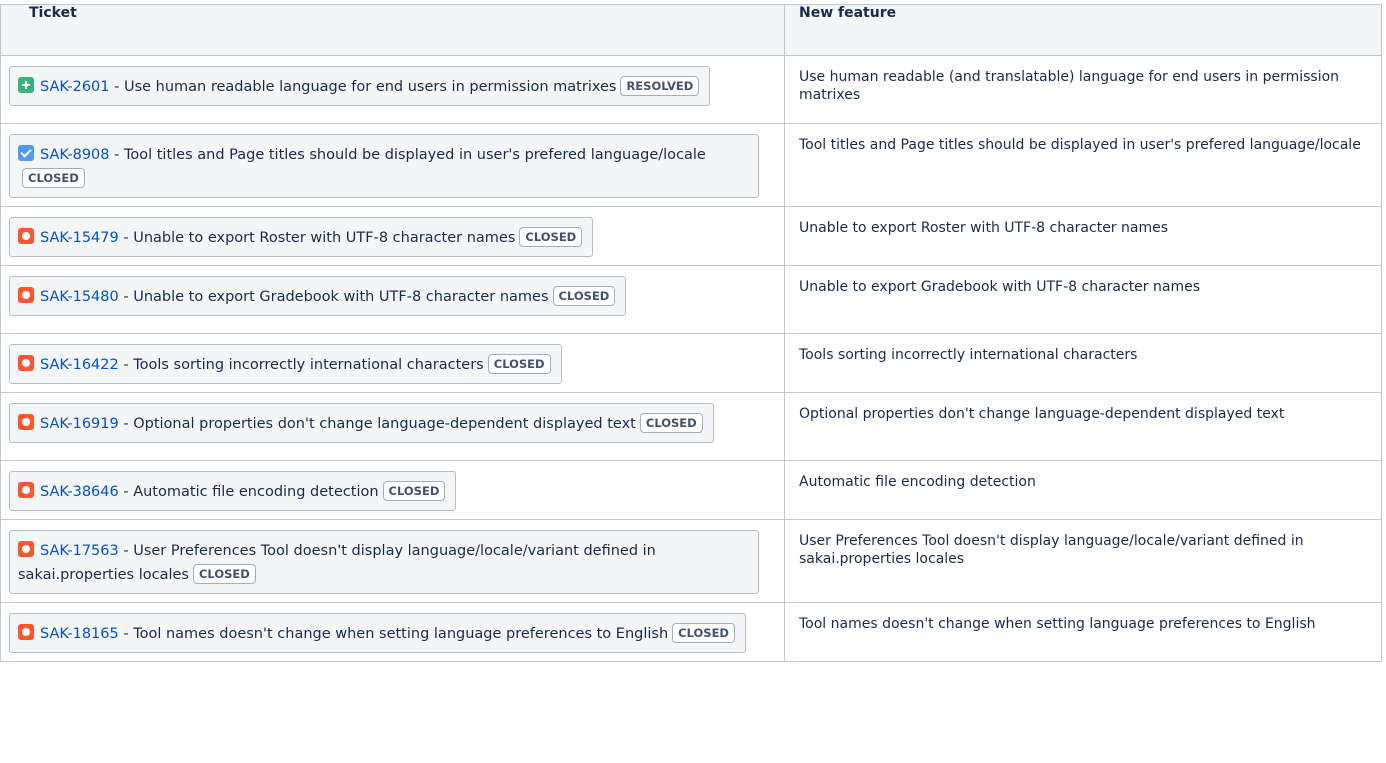 This screenshot has width=1386, height=763. Describe the element at coordinates (79, 492) in the screenshot. I see `issue-key-link: SAK-38646` at that location.